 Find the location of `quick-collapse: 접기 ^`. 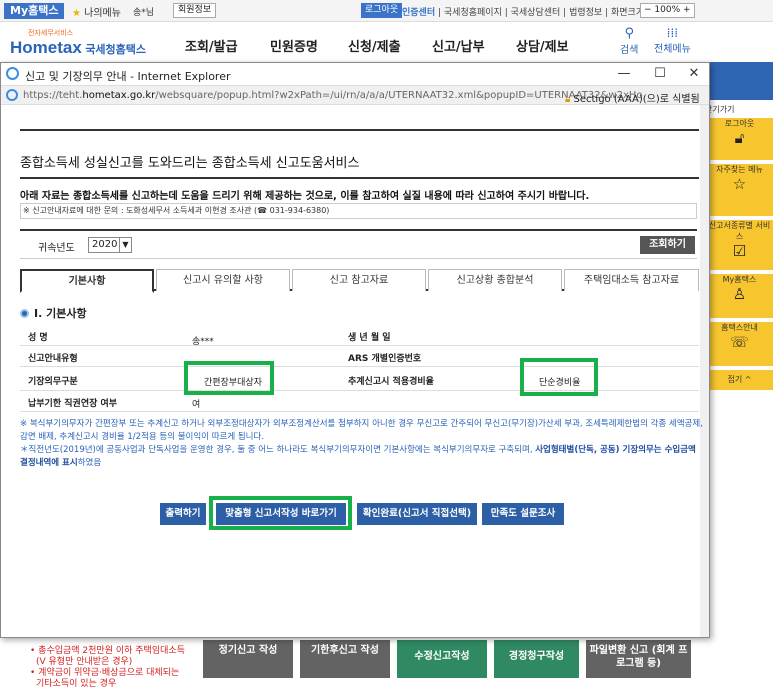

quick-collapse: 접기 ^ is located at coordinates (739, 380).